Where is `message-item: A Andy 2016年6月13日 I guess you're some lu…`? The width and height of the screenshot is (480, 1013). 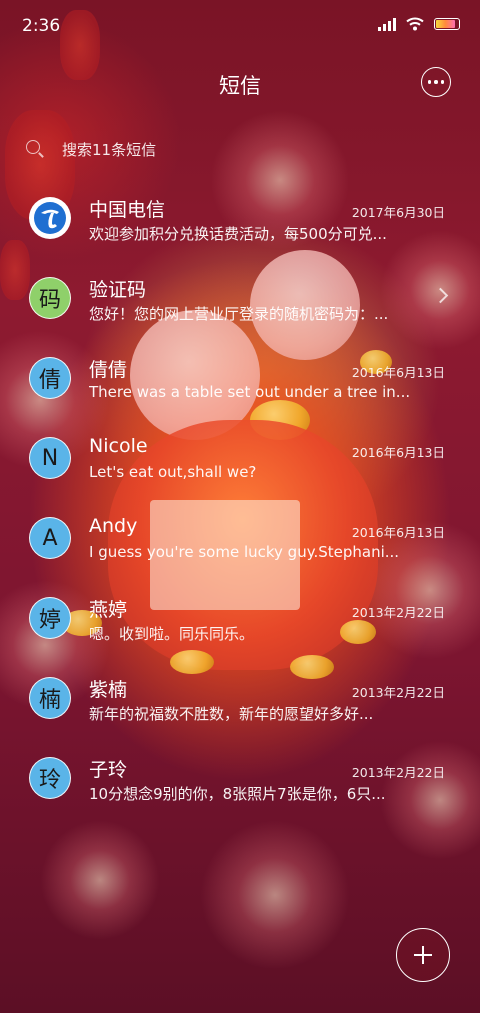 message-item: A Andy 2016年6月13日 I guess you're some lu… is located at coordinates (240, 540).